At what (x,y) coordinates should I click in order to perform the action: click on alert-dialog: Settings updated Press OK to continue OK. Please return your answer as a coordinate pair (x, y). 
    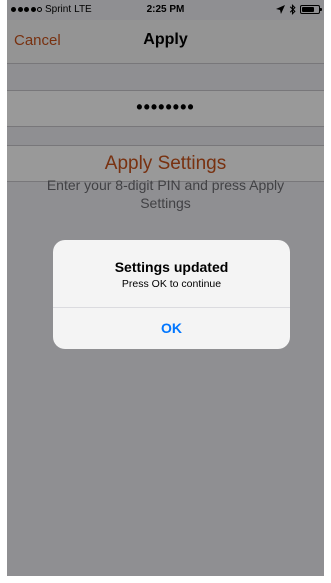
    Looking at the image, I should click on (171, 294).